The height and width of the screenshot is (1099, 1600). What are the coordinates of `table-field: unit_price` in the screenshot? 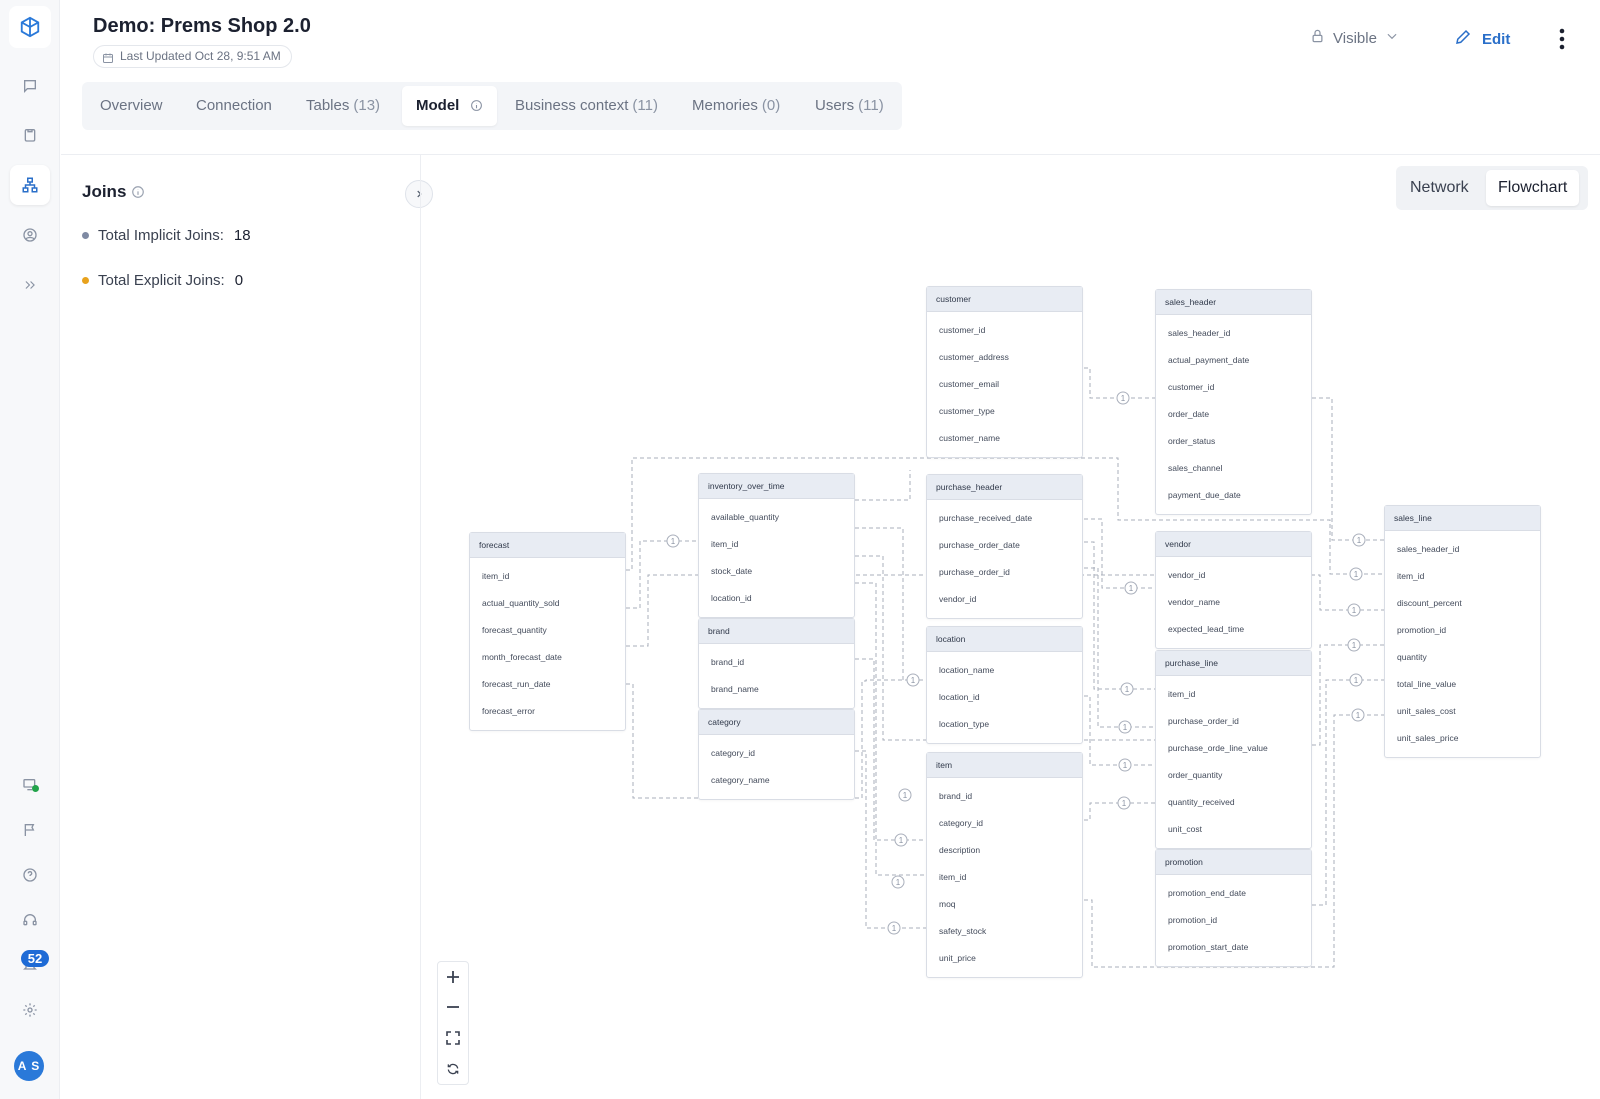 It's located at (957, 958).